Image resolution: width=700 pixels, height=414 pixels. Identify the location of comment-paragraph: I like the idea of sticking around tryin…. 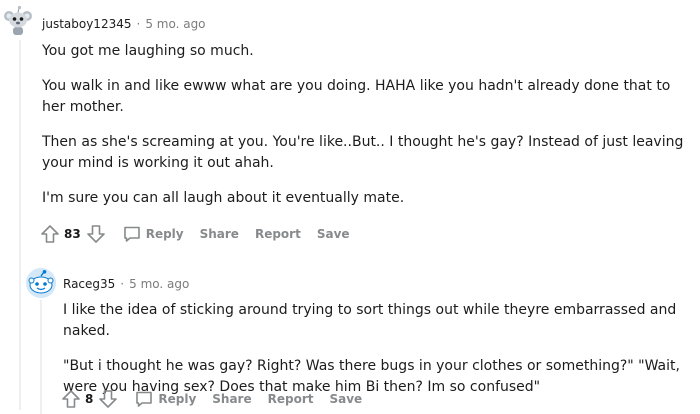
(370, 320).